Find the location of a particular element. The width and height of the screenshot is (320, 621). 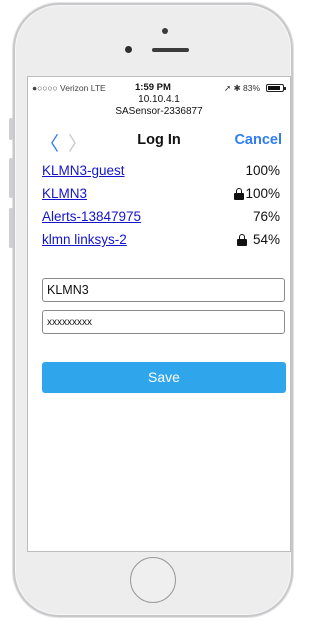

ssid-input: KLMN3 is located at coordinates (163, 290).